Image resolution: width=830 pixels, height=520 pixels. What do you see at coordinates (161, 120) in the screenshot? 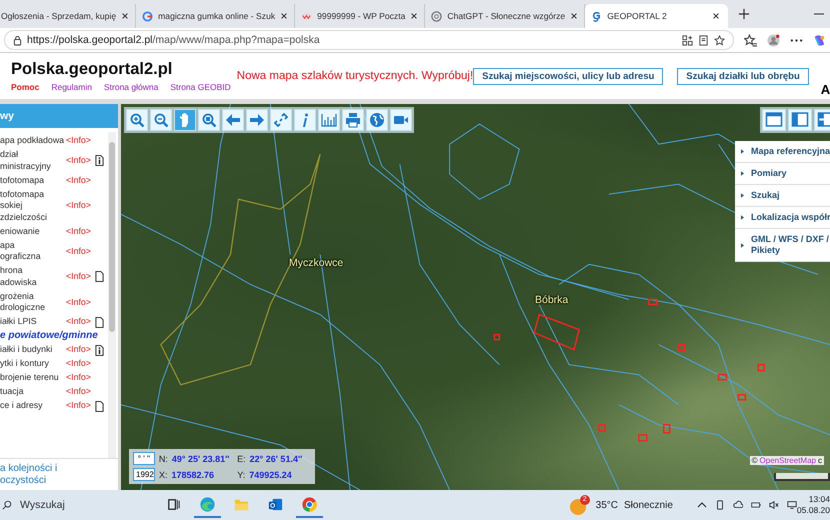
I see `zoom-out-tool-button` at bounding box center [161, 120].